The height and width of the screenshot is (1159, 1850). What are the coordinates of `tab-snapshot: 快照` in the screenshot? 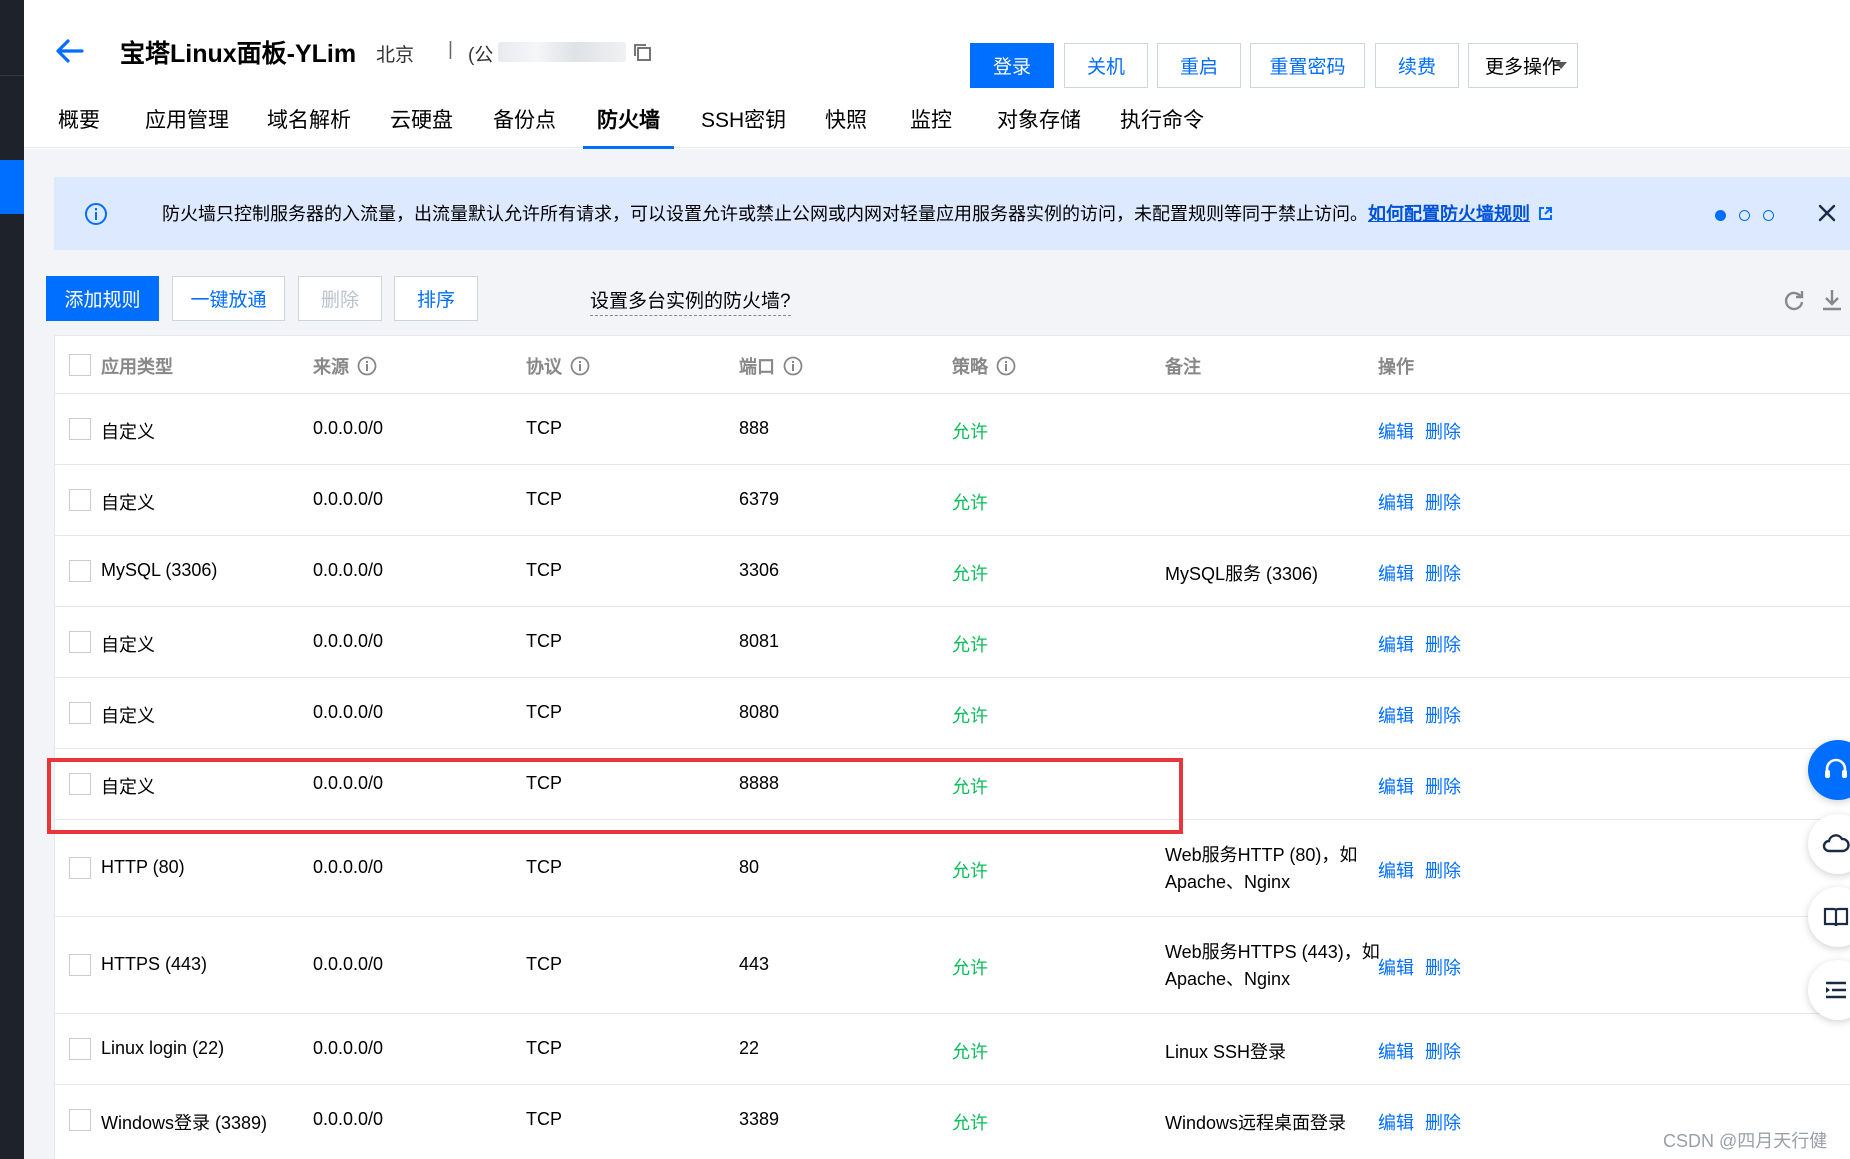 It's located at (846, 126).